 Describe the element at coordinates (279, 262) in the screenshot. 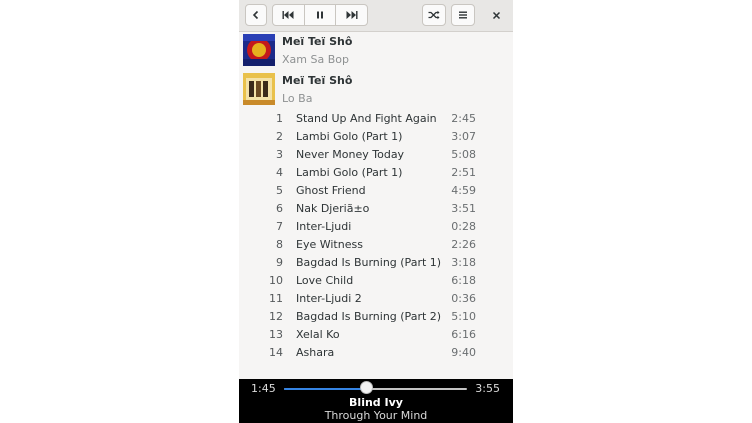

I see `track-number: 9` at that location.